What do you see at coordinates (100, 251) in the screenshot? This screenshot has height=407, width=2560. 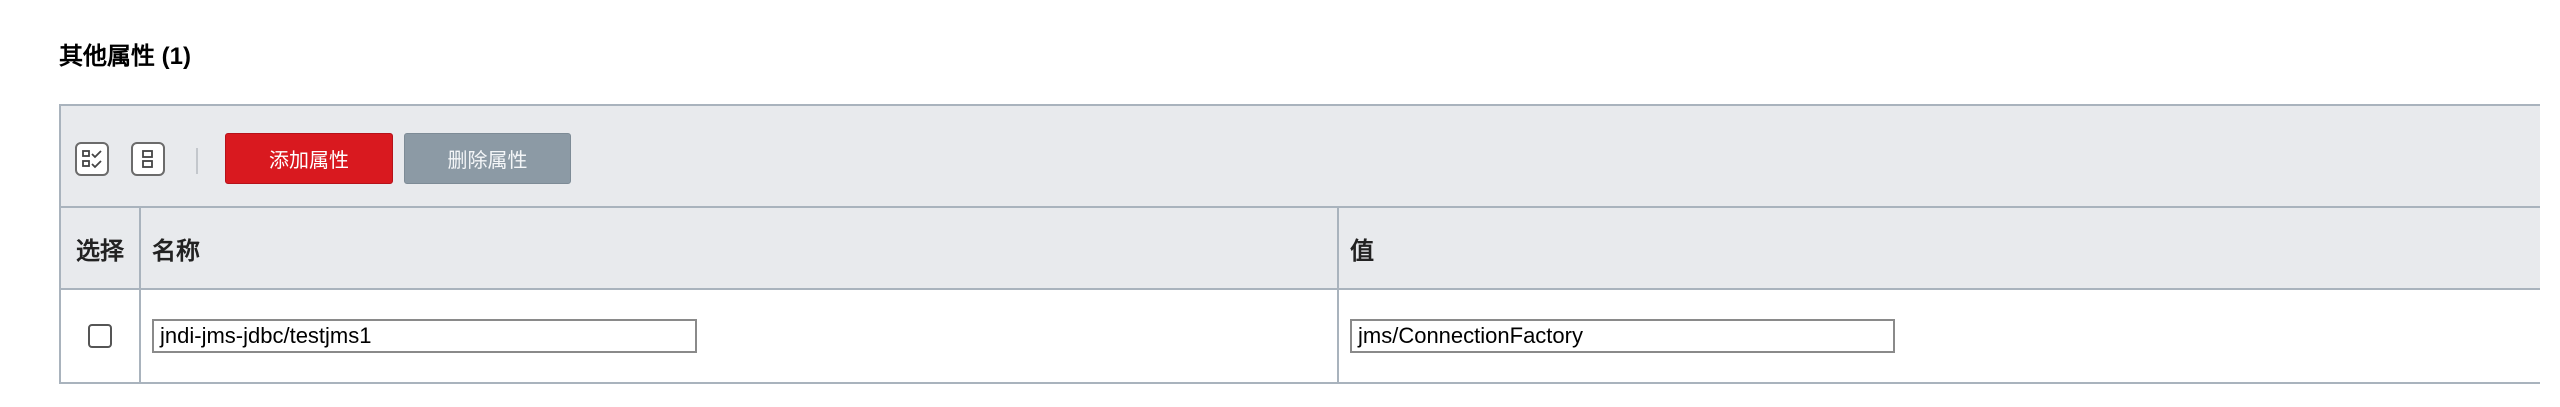 I see `column-header-select: 选择` at bounding box center [100, 251].